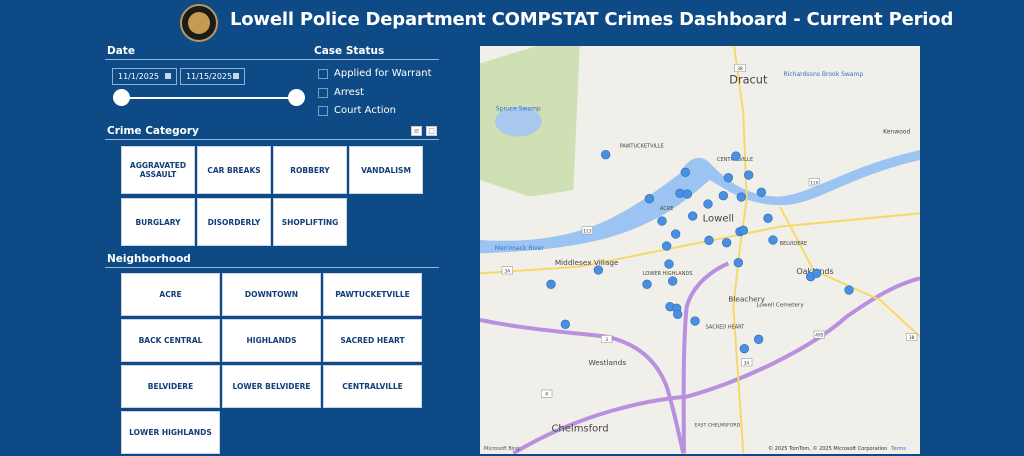  I want to click on neighborhood-label: Neighborhood, so click(149, 259).